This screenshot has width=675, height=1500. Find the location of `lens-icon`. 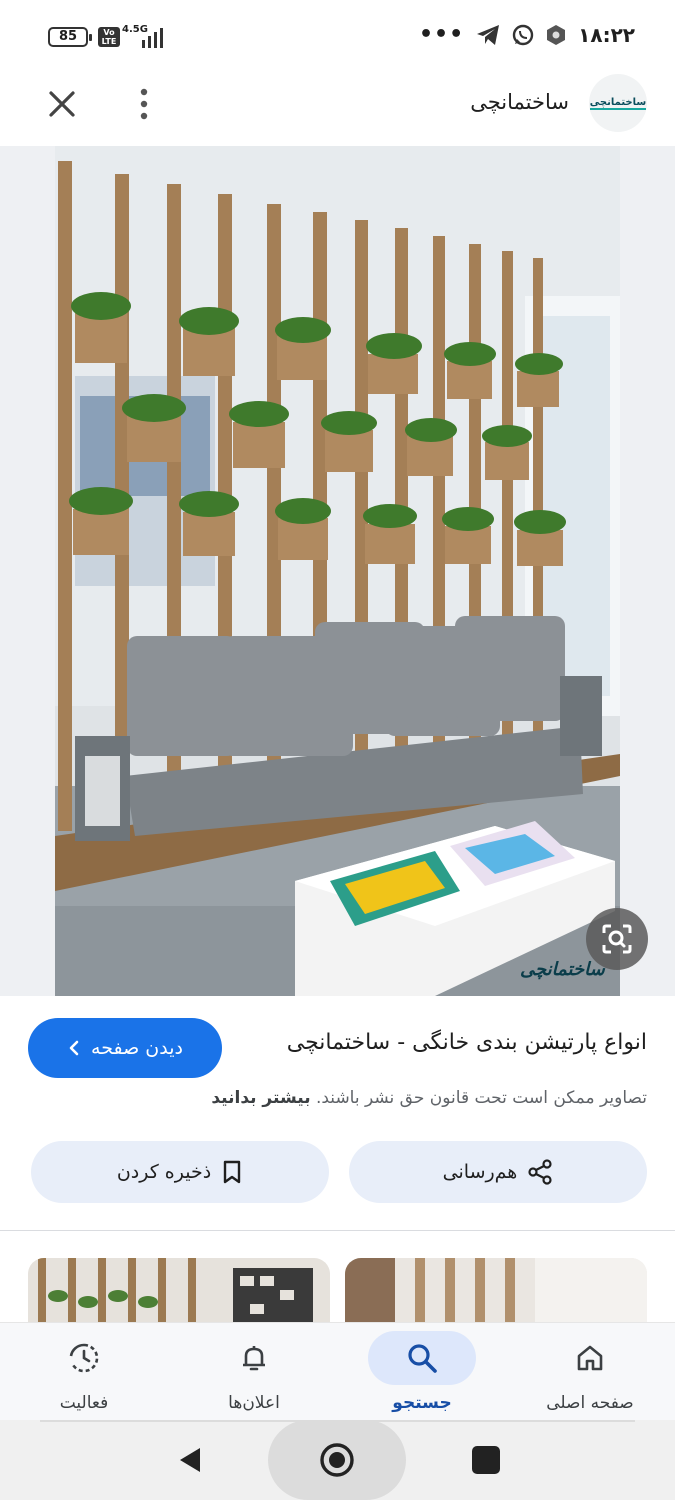

lens-icon is located at coordinates (617, 939).